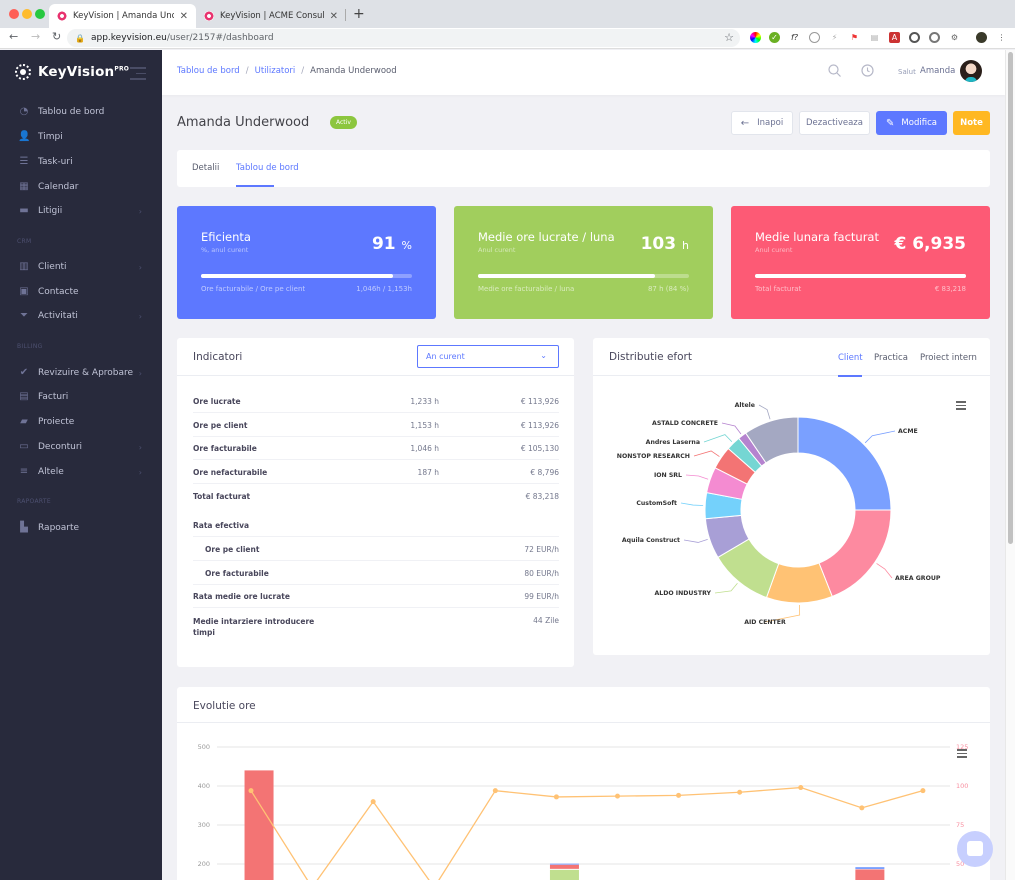 The height and width of the screenshot is (880, 1015). What do you see at coordinates (14, 14) in the screenshot?
I see `close-window-button` at bounding box center [14, 14].